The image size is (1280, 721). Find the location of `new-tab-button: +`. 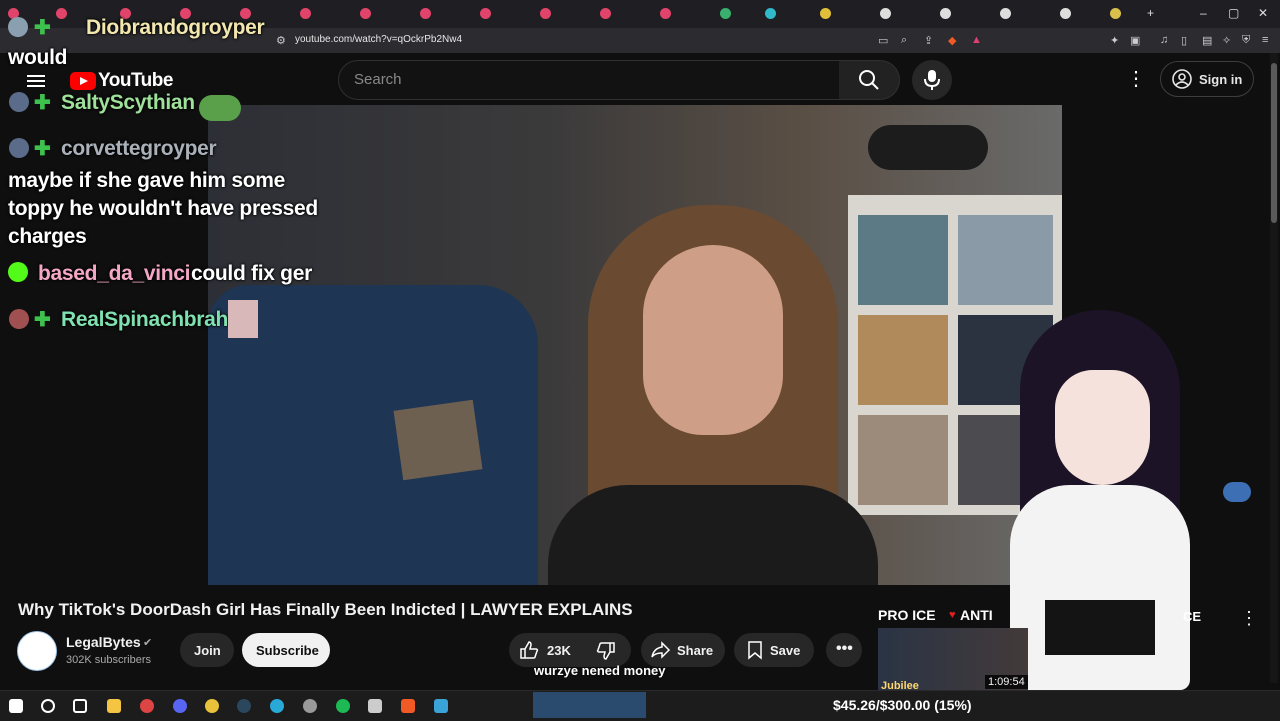

new-tab-button: + is located at coordinates (1150, 13).